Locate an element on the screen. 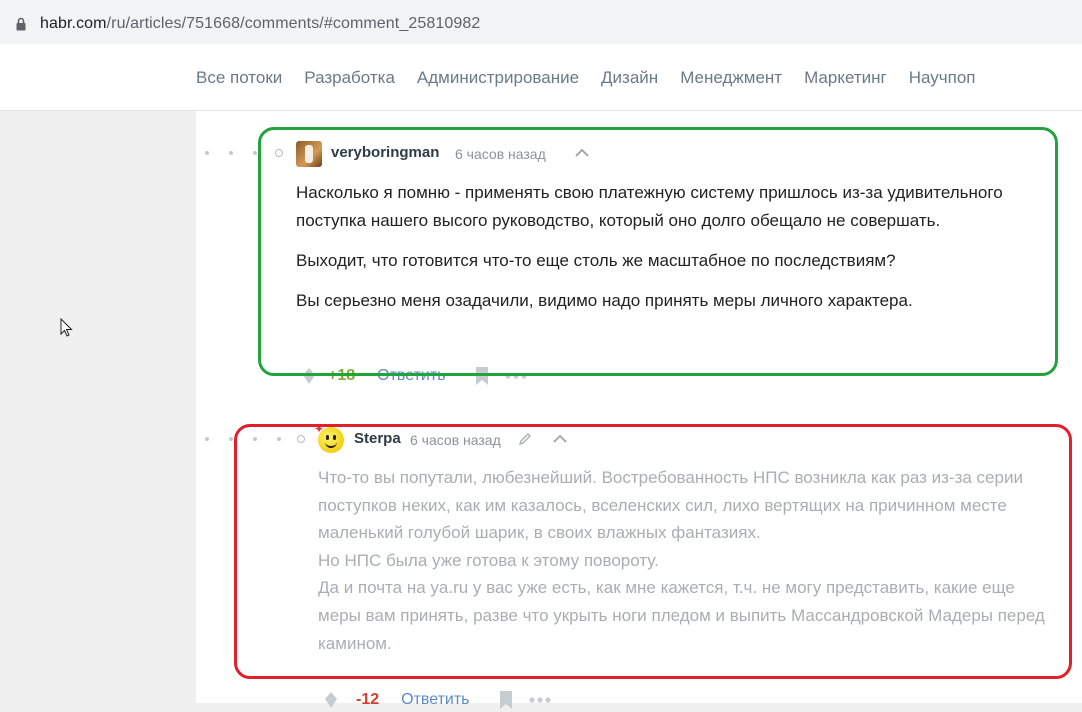 The height and width of the screenshot is (712, 1082). nav-item-development: Разработка is located at coordinates (349, 78).